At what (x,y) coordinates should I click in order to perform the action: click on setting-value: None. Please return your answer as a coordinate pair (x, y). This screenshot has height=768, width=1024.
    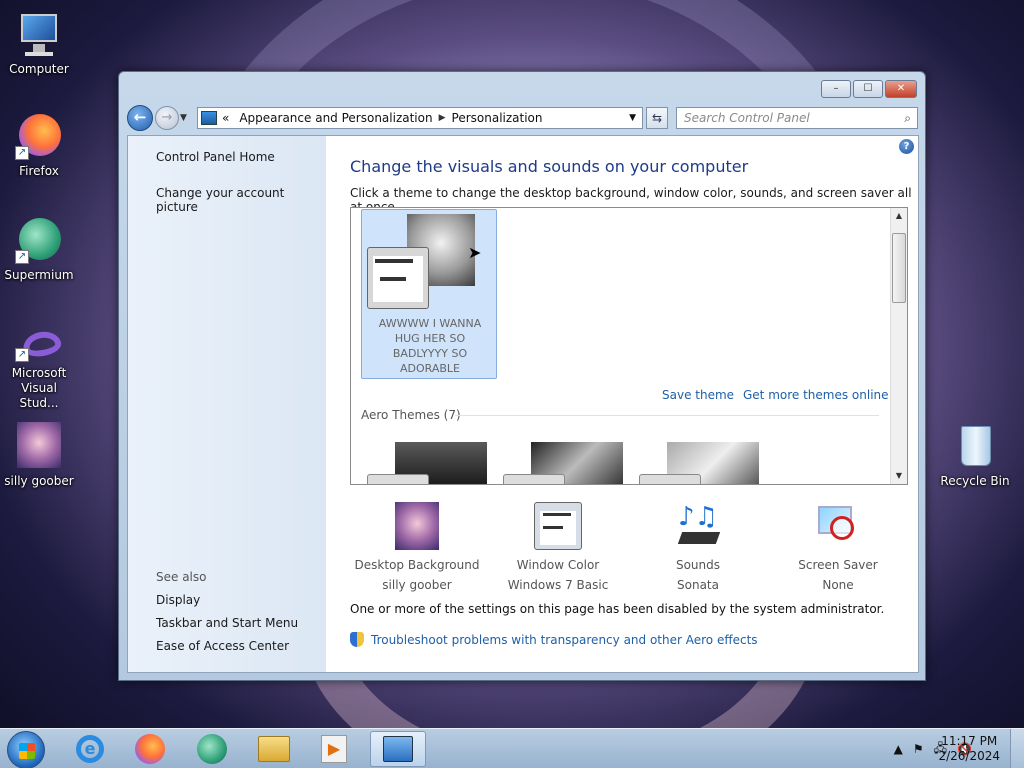
    Looking at the image, I should click on (838, 585).